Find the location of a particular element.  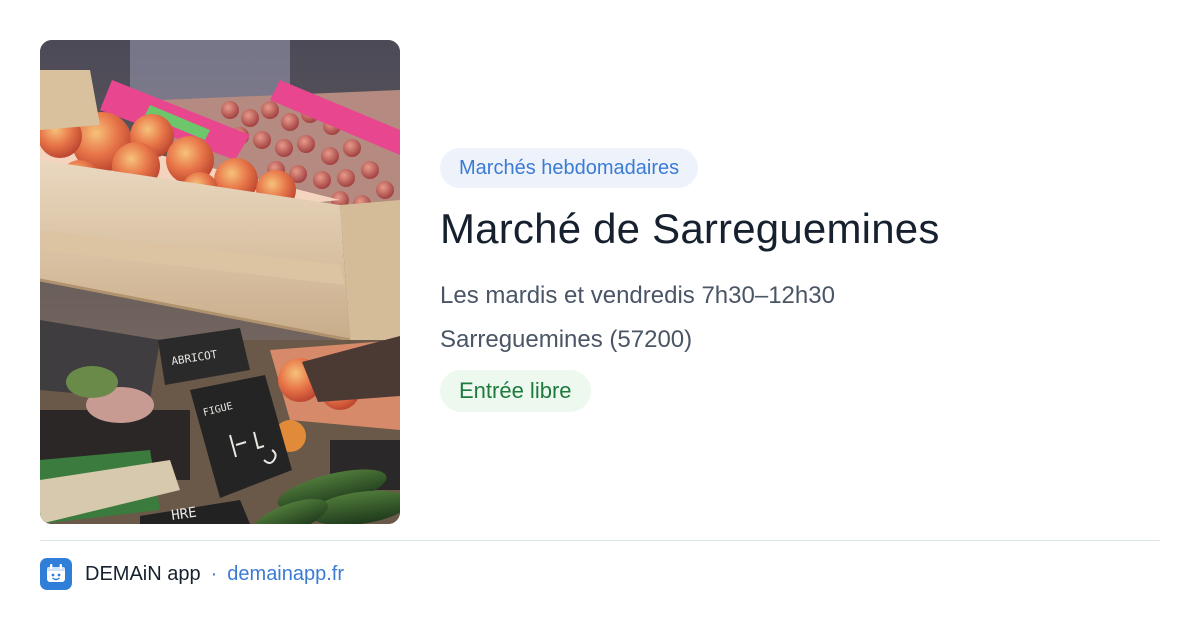

footer: DEMAiN app · demainapp.fr is located at coordinates (192, 574).